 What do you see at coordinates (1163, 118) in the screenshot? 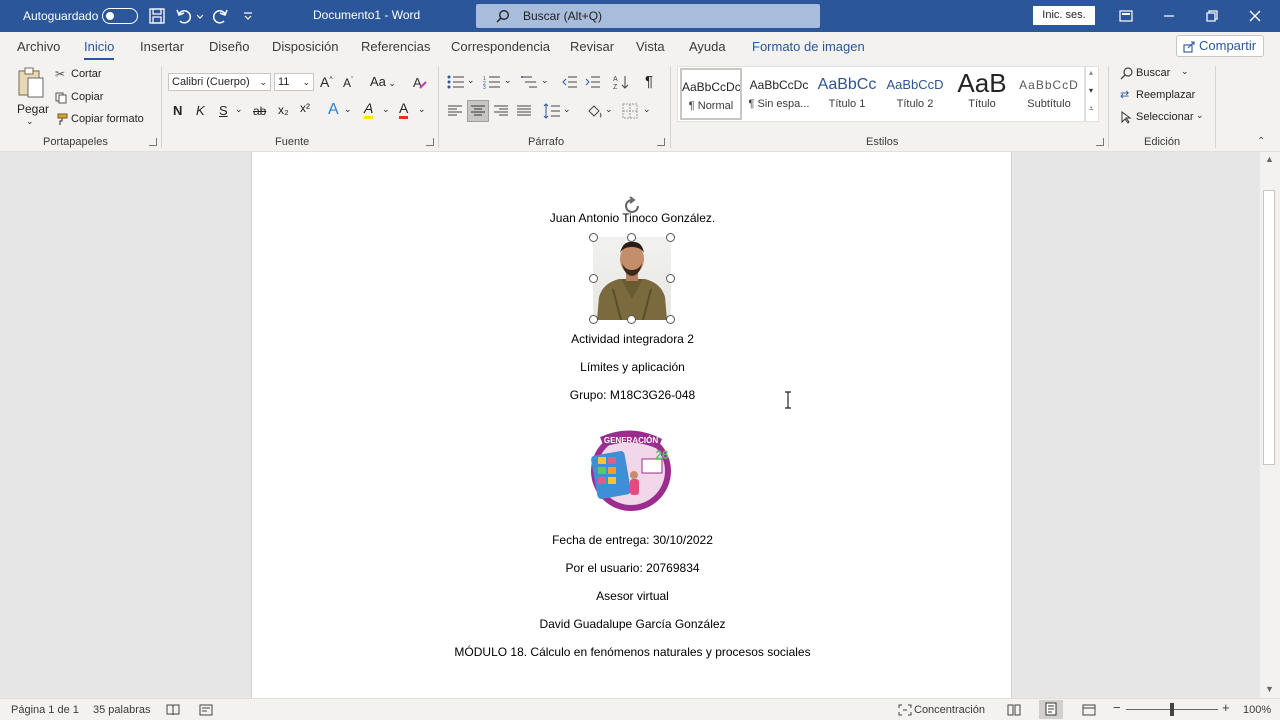
I see `select-button: Seleccionar ⌄` at bounding box center [1163, 118].